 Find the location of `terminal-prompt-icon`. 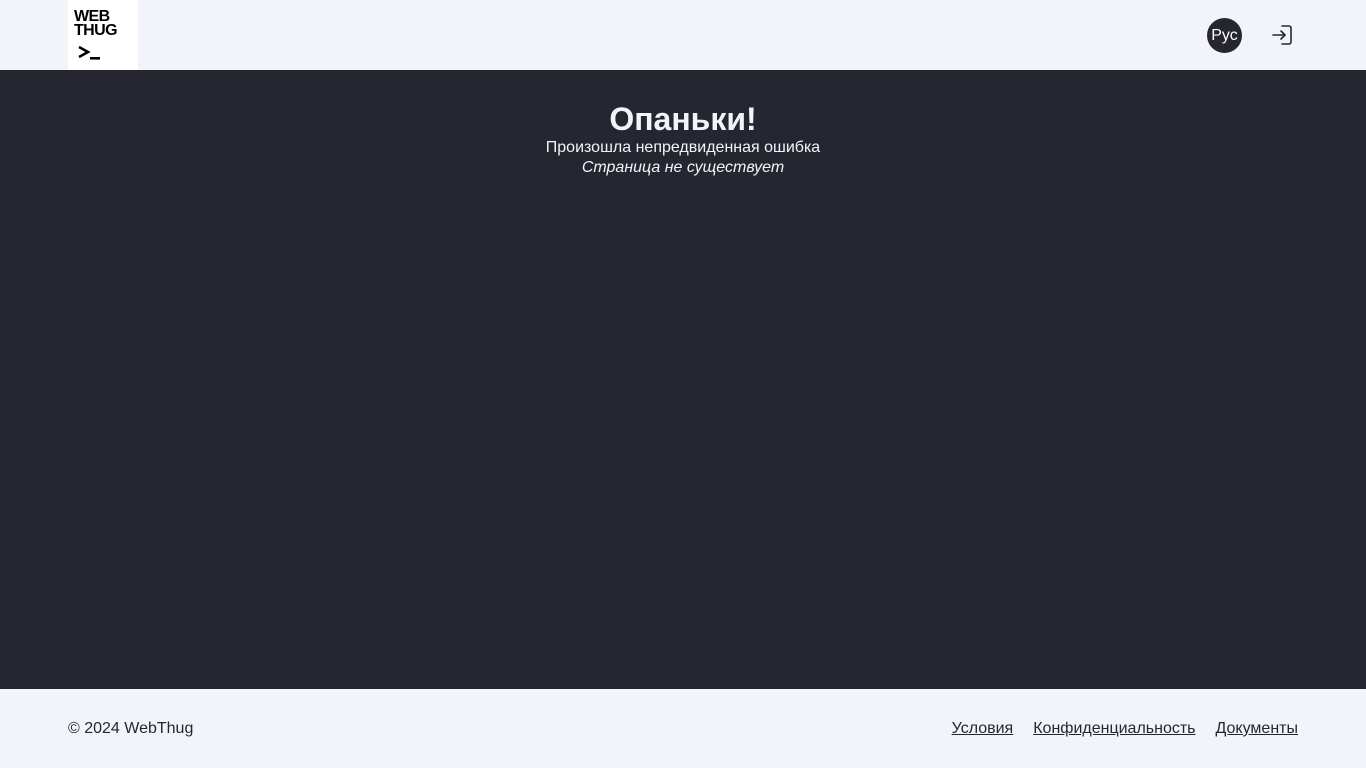

terminal-prompt-icon is located at coordinates (89, 52).